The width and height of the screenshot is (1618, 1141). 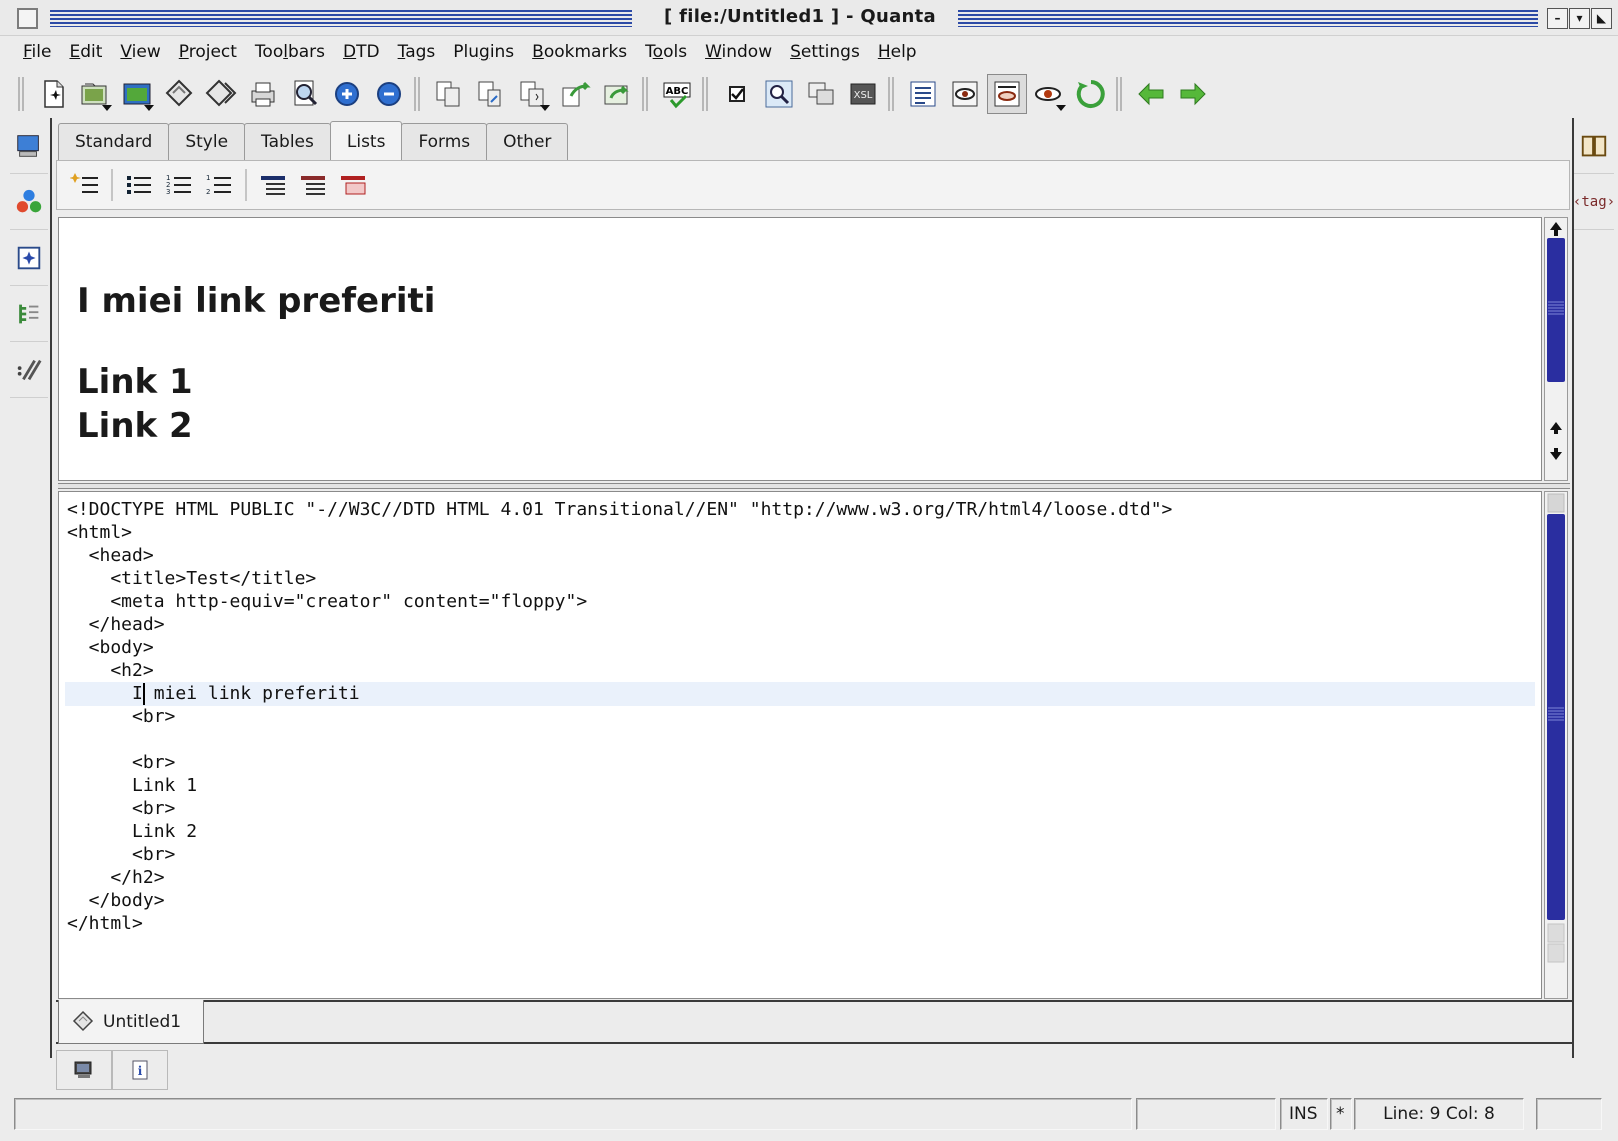 What do you see at coordinates (179, 94) in the screenshot?
I see `save-icon` at bounding box center [179, 94].